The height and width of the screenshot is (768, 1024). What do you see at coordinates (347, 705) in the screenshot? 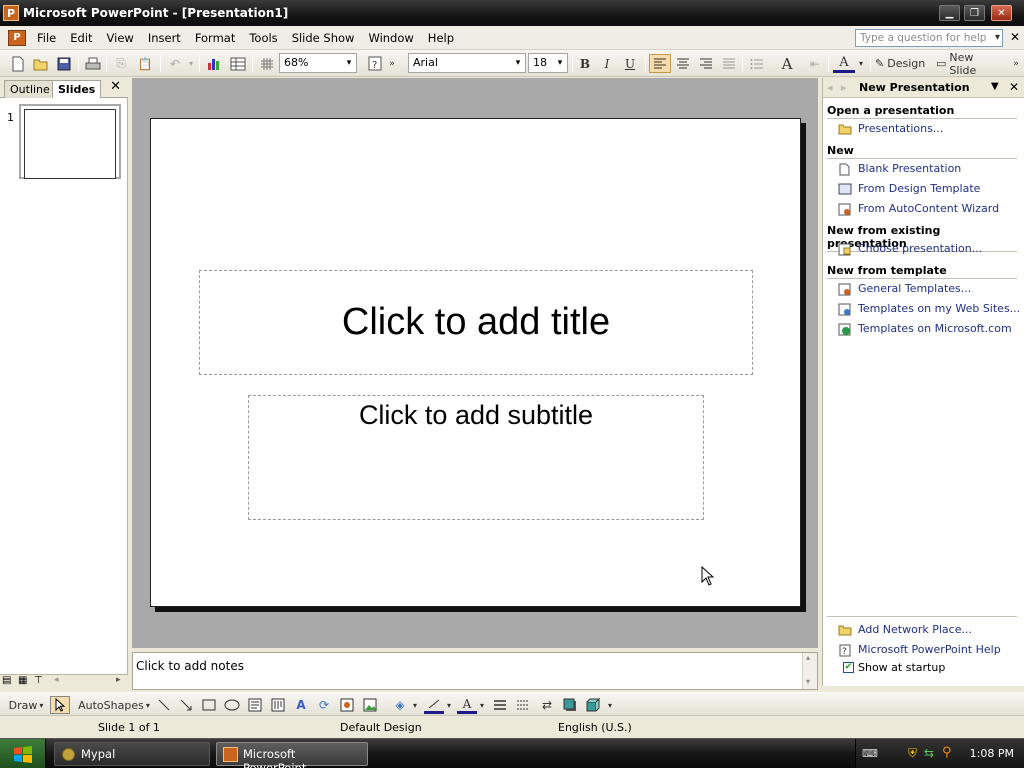
I see `clip-art-icon` at bounding box center [347, 705].